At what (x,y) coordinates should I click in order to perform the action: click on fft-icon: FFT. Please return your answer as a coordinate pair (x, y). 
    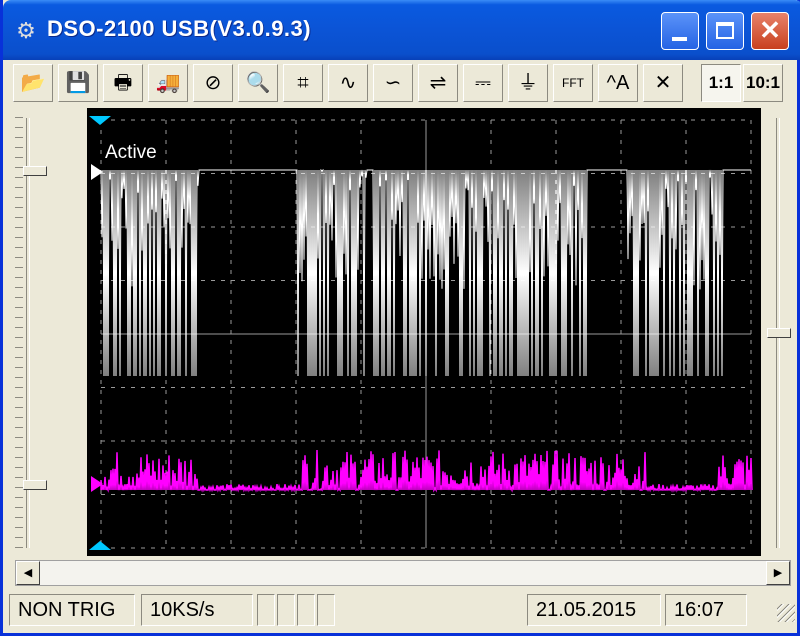
    Looking at the image, I should click on (573, 83).